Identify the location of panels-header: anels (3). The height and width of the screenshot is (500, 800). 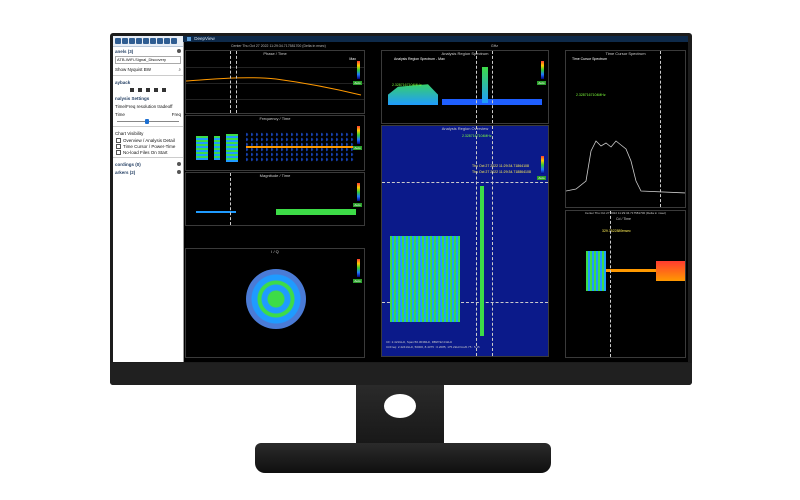
(148, 51).